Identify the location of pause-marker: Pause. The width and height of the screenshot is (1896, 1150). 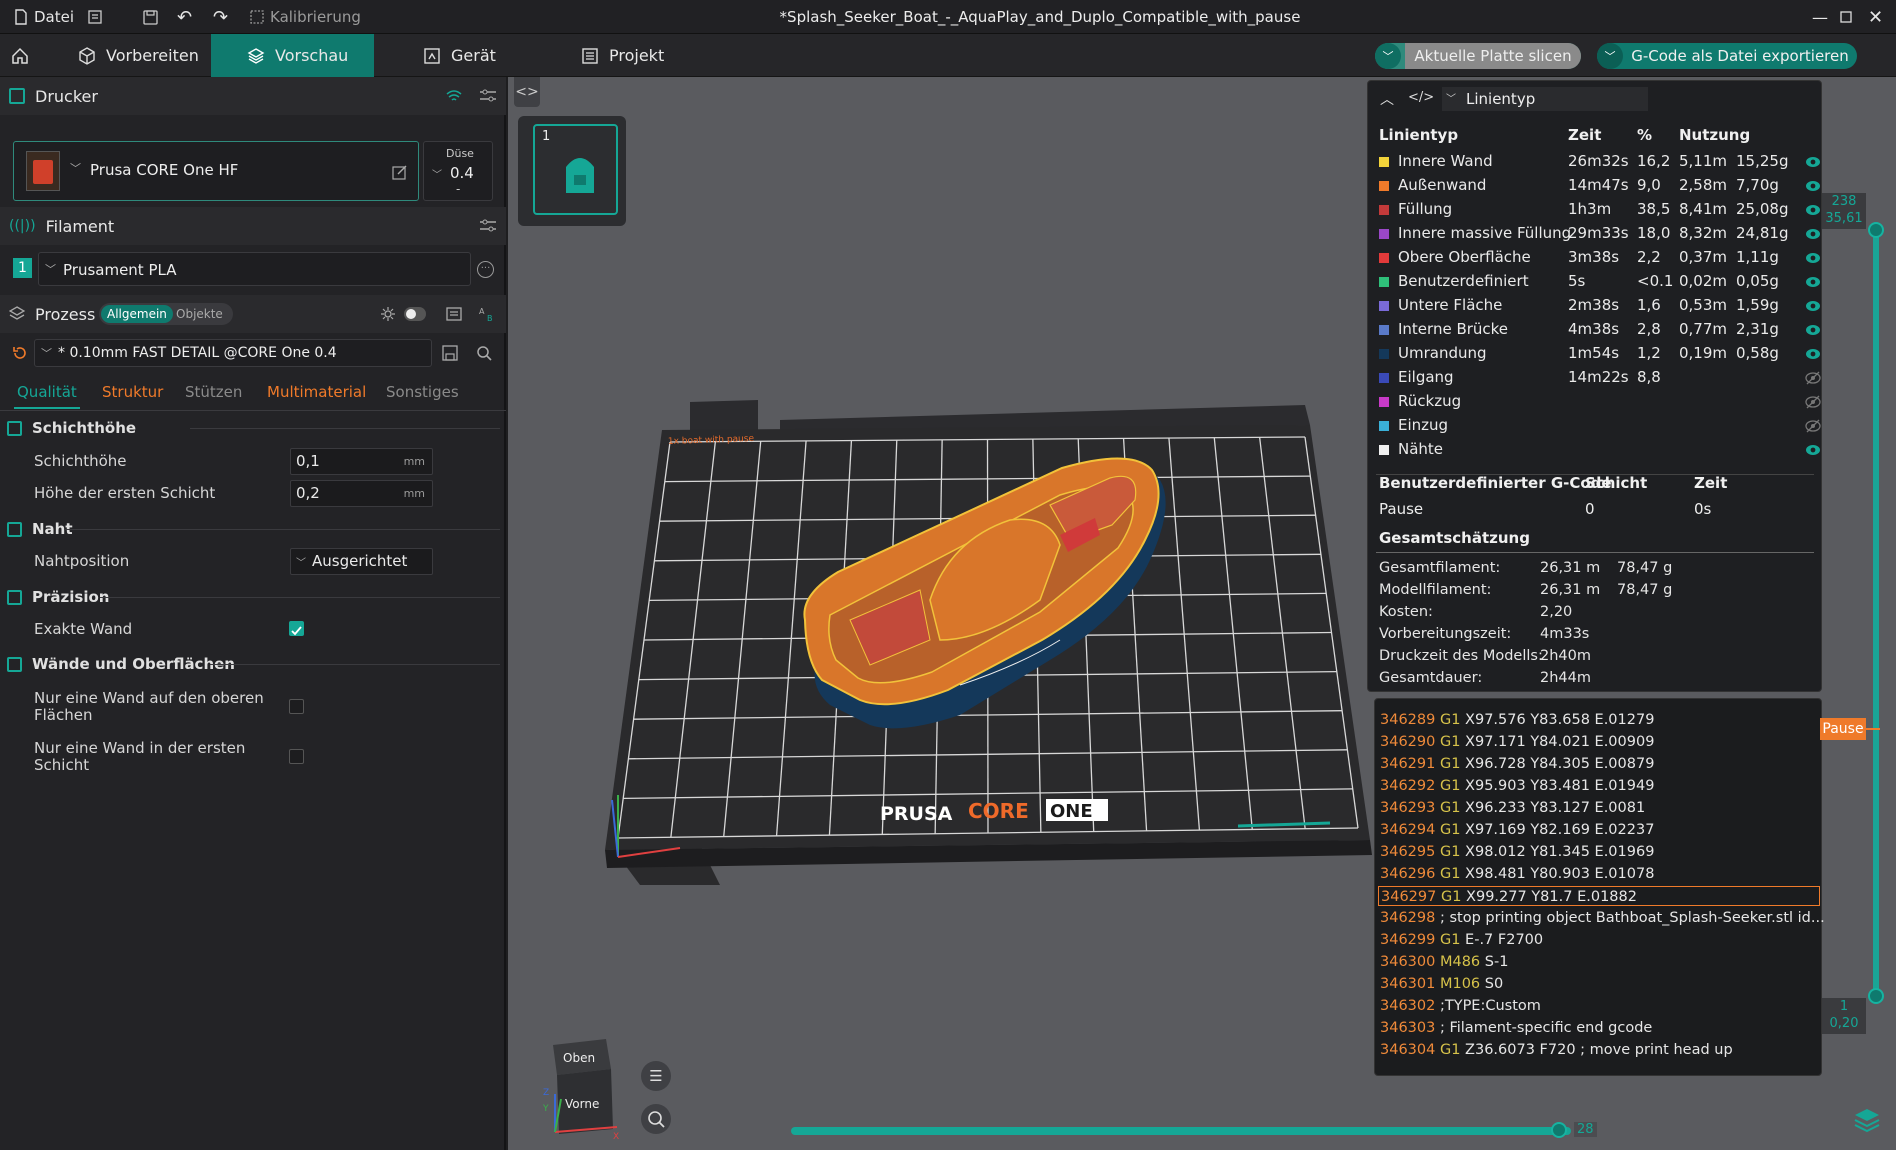
(1843, 729).